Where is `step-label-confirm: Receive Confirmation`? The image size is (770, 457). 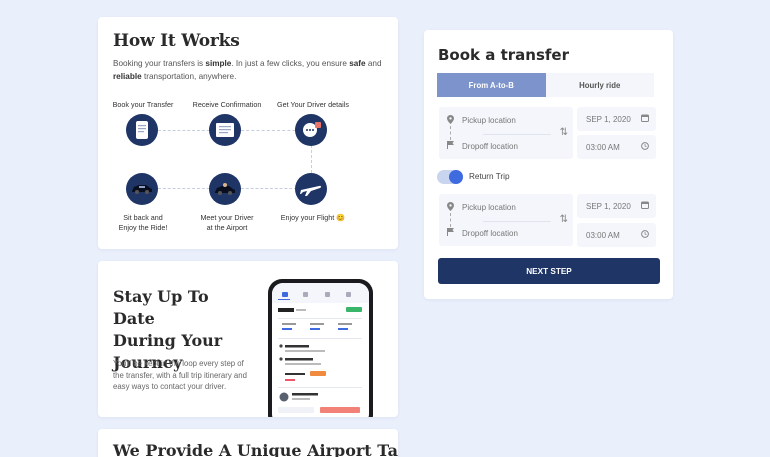 step-label-confirm: Receive Confirmation is located at coordinates (227, 104).